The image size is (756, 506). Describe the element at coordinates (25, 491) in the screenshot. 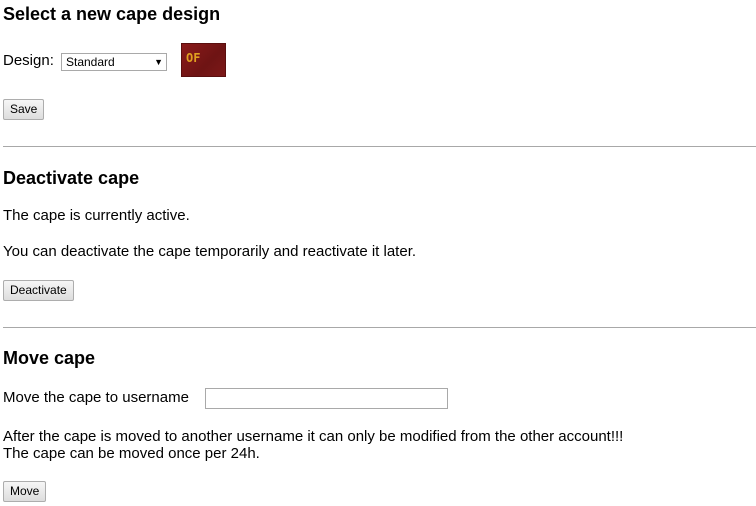

I see `move-button: Move` at that location.